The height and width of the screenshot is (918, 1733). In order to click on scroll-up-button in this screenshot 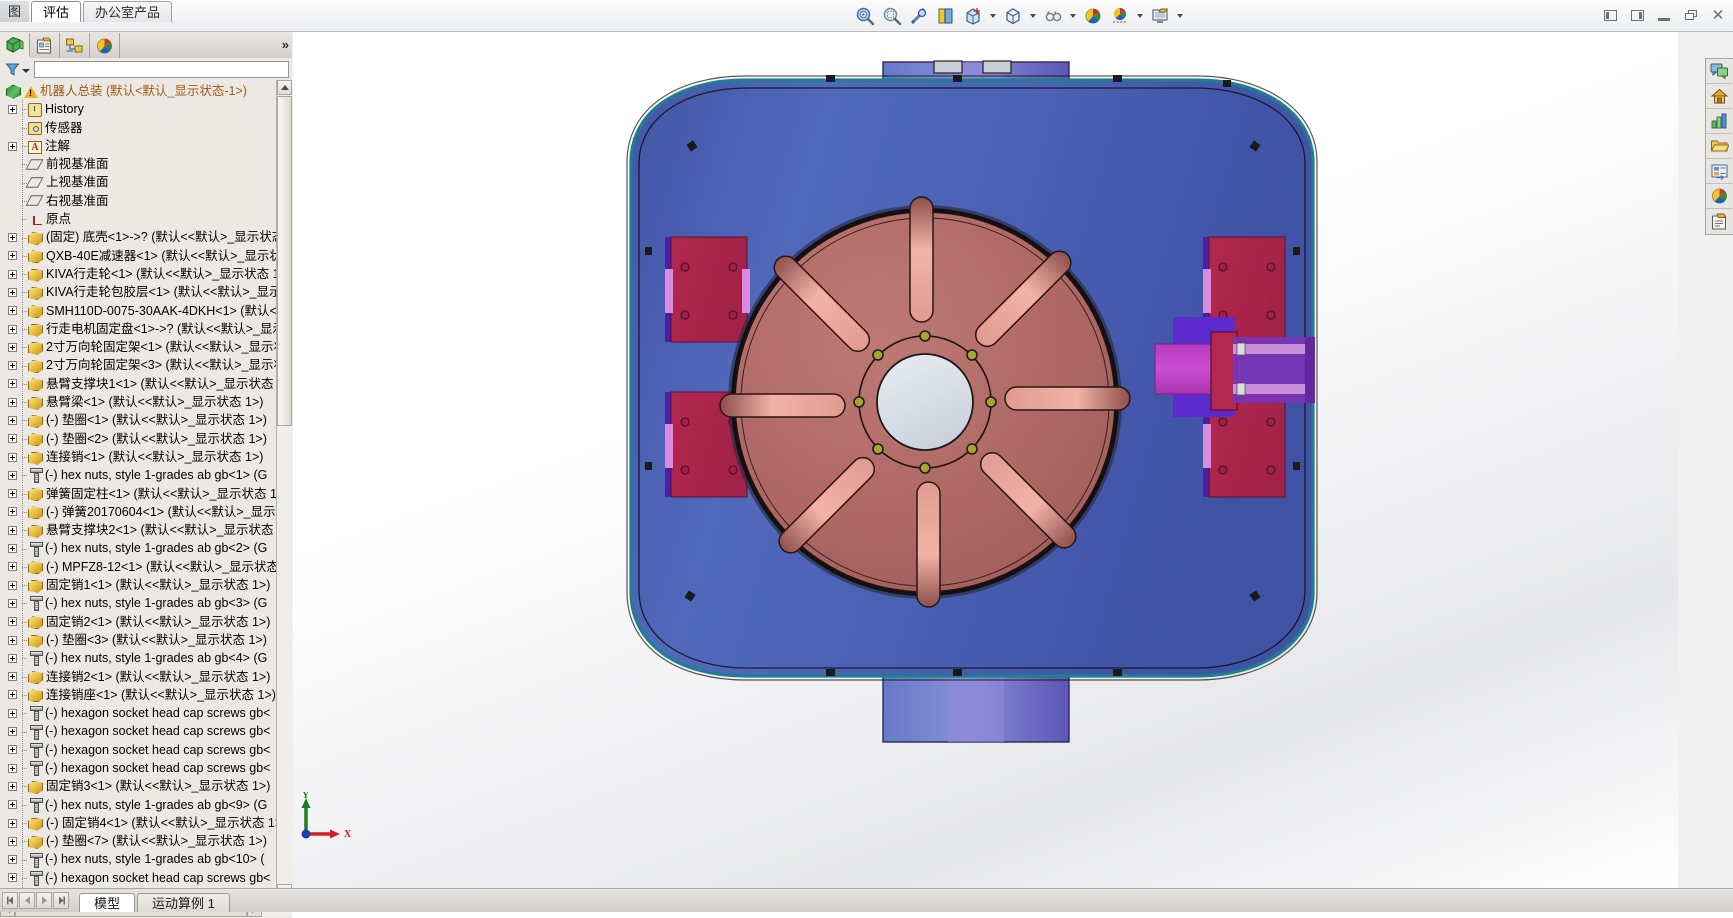, I will do `click(284, 87)`.